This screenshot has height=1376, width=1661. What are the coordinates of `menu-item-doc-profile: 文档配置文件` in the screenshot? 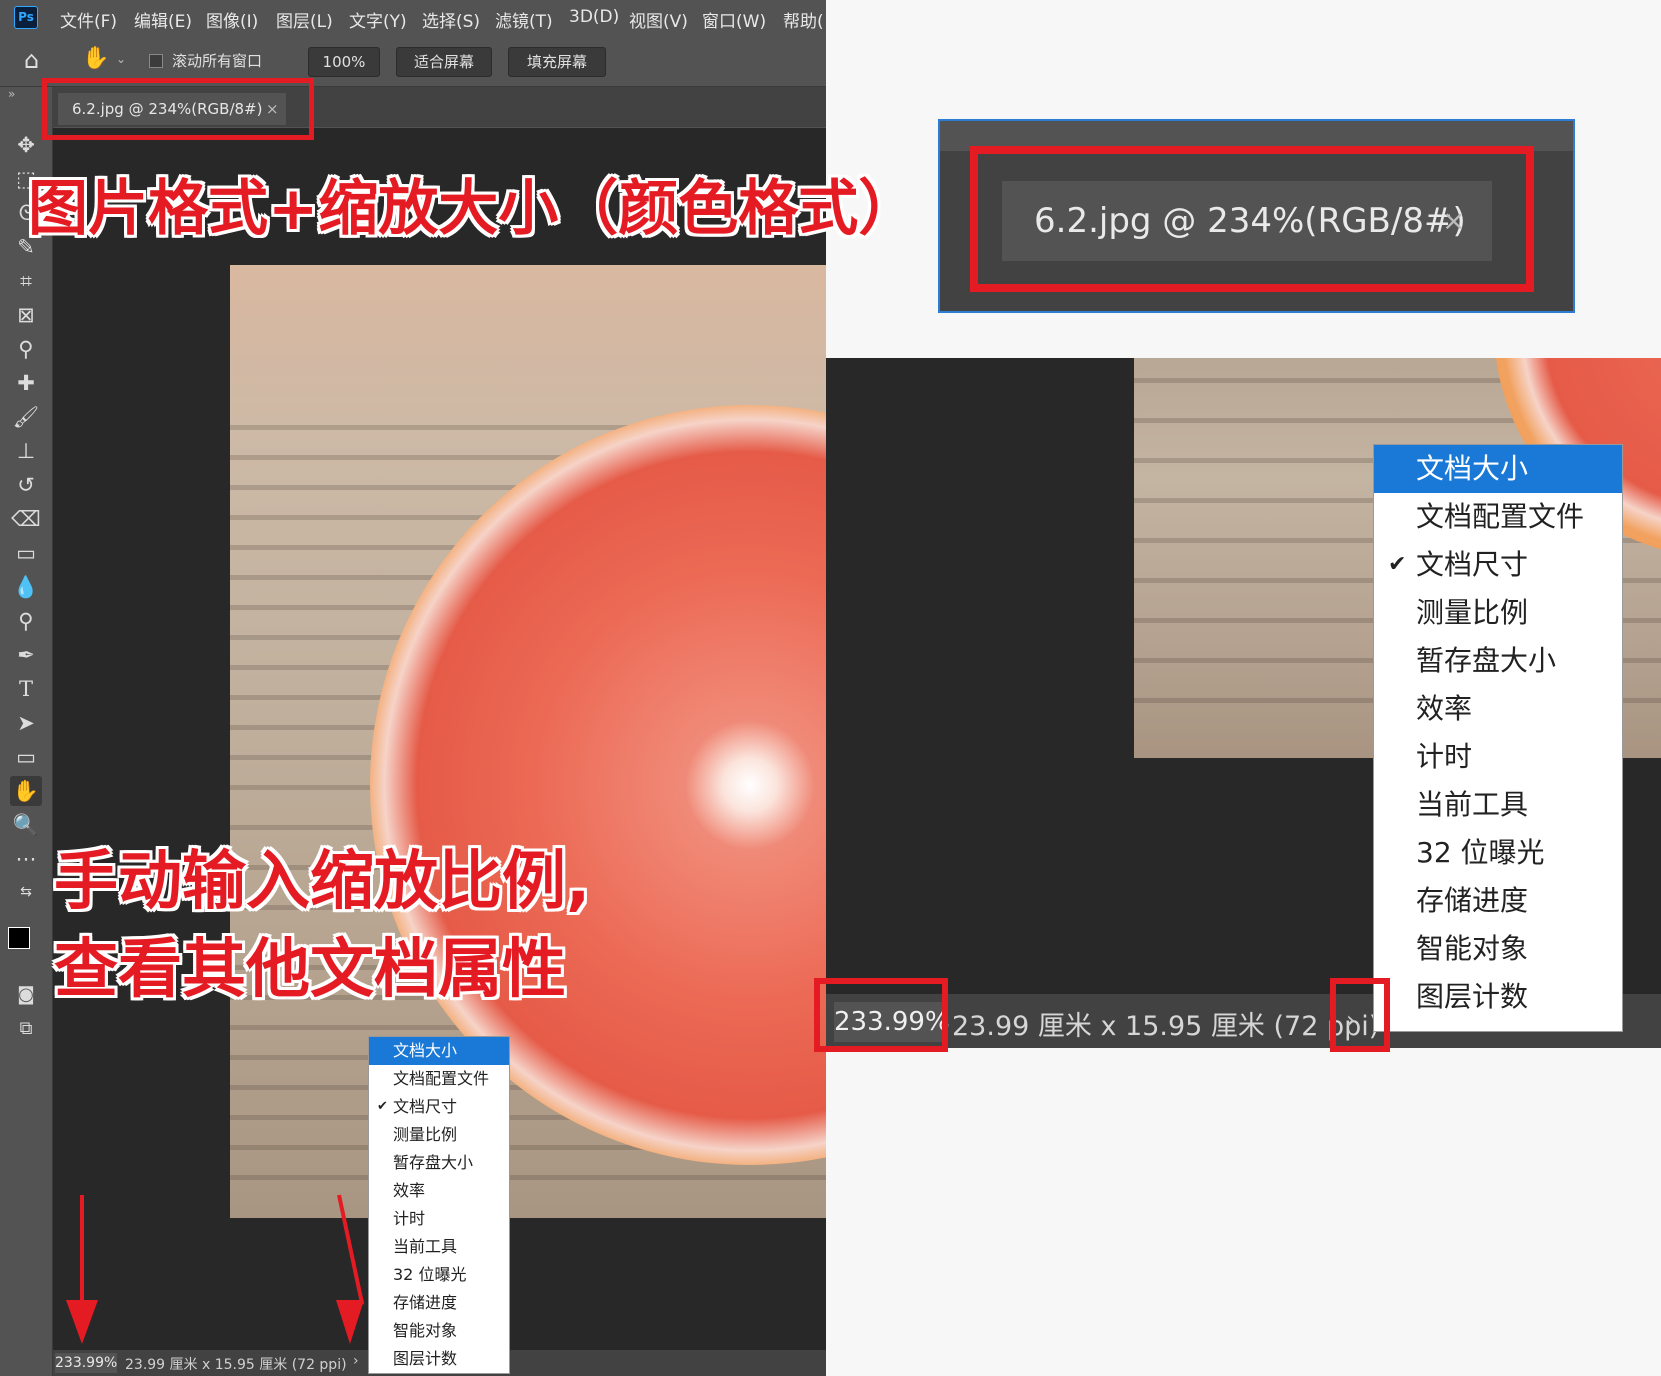 It's located at (439, 1079).